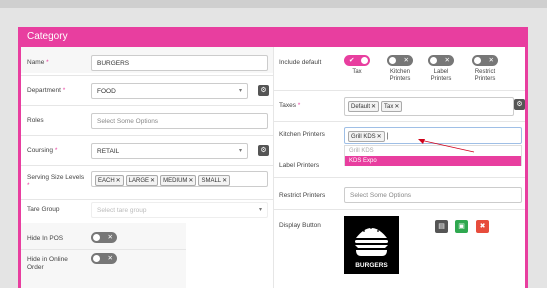 The image size is (547, 288). Describe the element at coordinates (273, 4) in the screenshot. I see `browser-top-bar` at that location.